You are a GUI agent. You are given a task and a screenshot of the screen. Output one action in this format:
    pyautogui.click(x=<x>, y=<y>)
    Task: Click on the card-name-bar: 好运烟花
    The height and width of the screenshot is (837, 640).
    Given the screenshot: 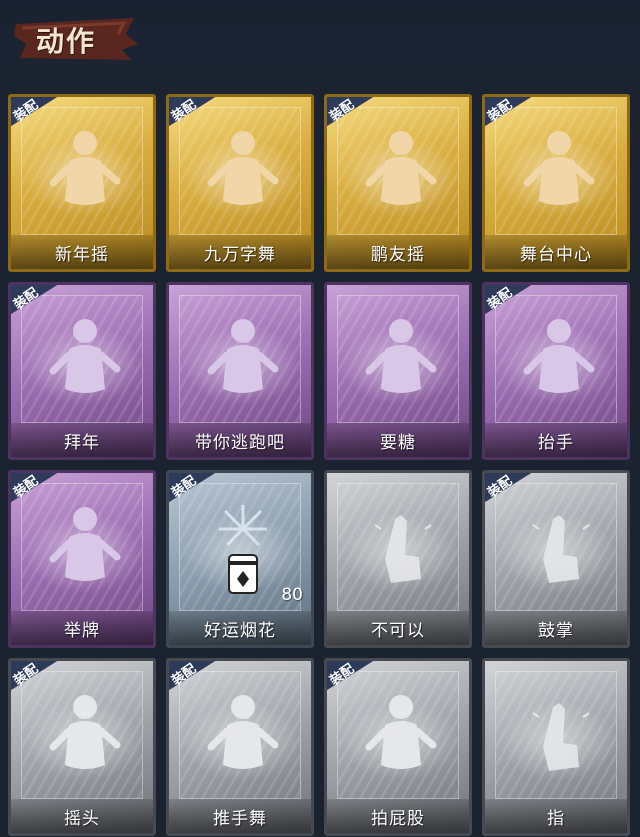 What is the action you would take?
    pyautogui.click(x=240, y=628)
    